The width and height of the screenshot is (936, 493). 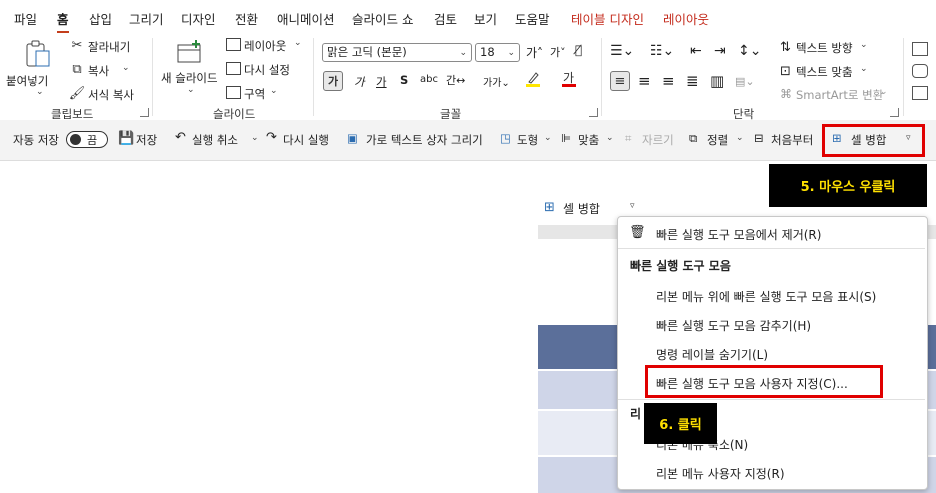 What do you see at coordinates (38, 54) in the screenshot?
I see `paste-icon` at bounding box center [38, 54].